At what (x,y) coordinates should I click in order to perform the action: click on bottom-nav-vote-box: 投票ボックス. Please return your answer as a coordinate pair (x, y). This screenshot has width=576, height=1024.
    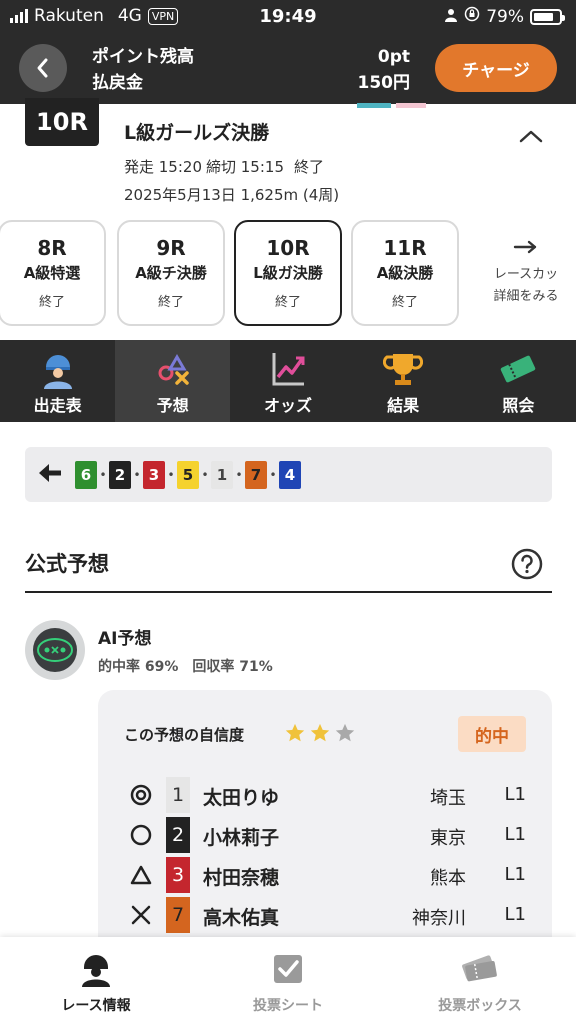
    Looking at the image, I should click on (480, 980).